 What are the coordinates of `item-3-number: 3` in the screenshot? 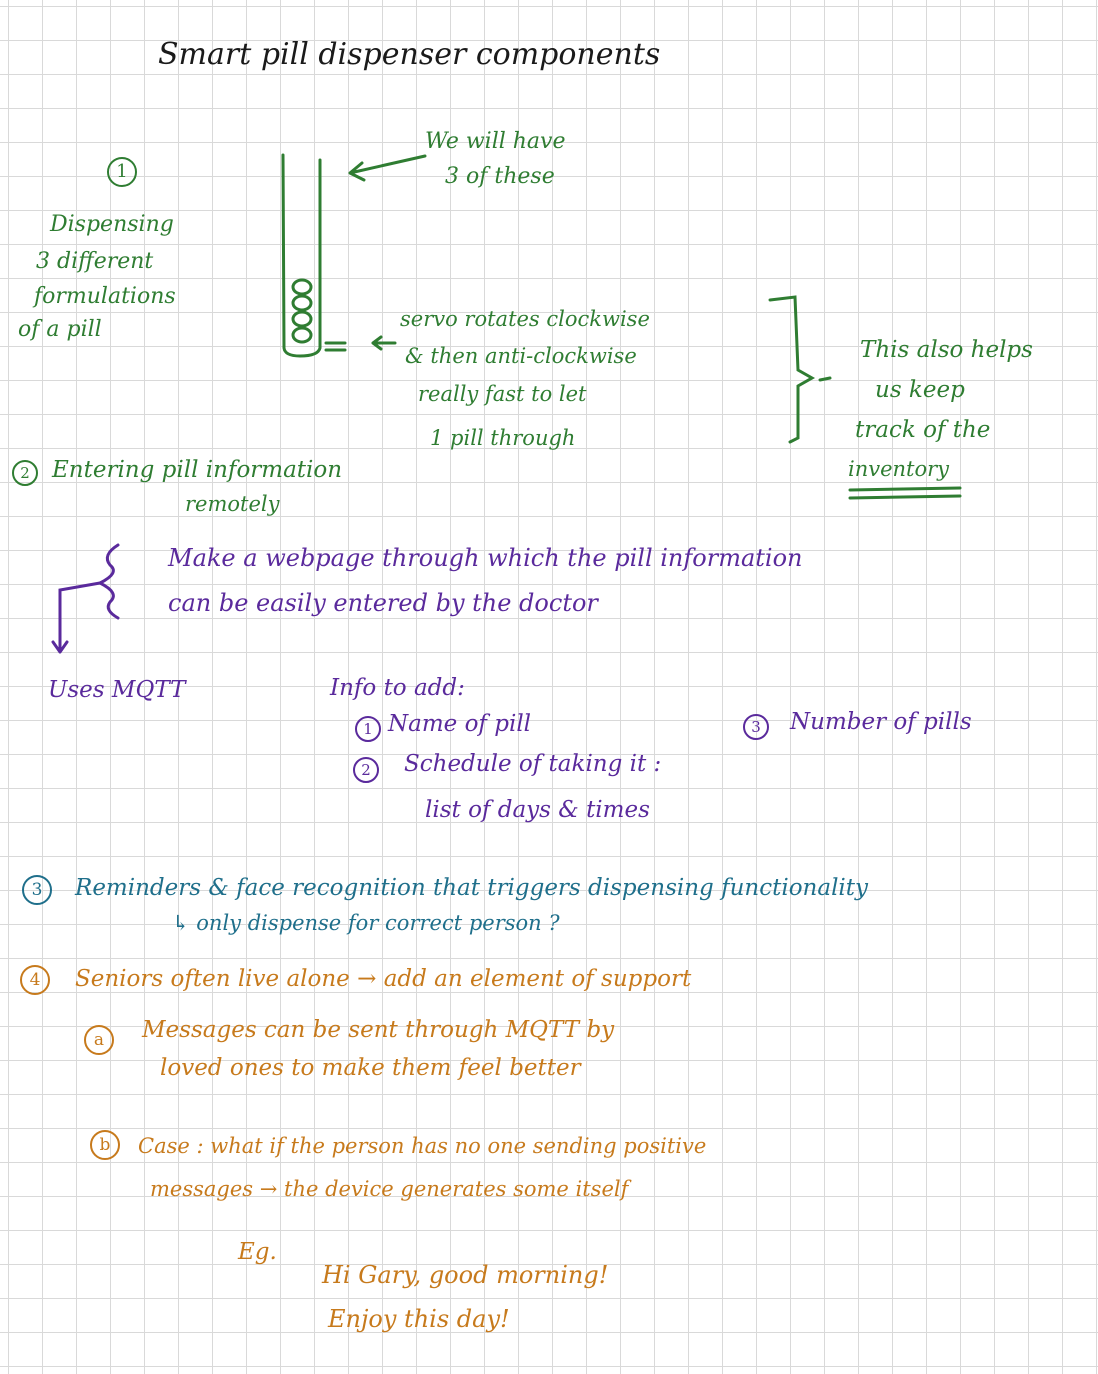 It's located at (756, 727).